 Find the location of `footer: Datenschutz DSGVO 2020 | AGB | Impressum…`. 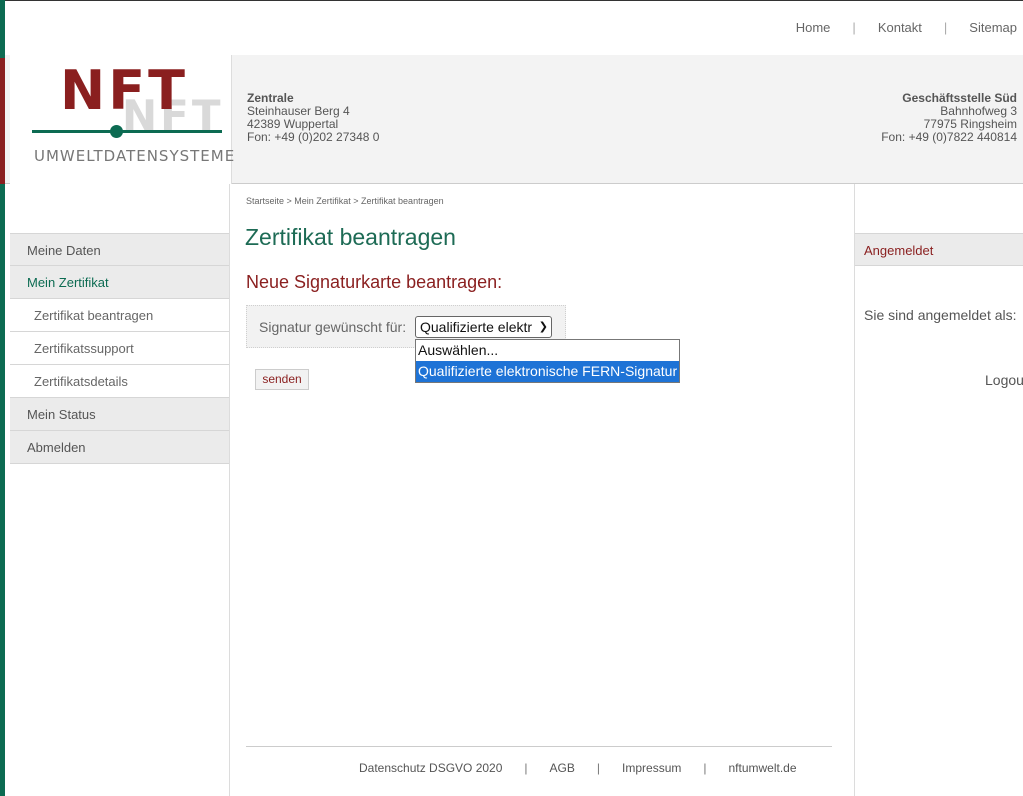

footer: Datenschutz DSGVO 2020 | AGB | Impressum… is located at coordinates (578, 768).